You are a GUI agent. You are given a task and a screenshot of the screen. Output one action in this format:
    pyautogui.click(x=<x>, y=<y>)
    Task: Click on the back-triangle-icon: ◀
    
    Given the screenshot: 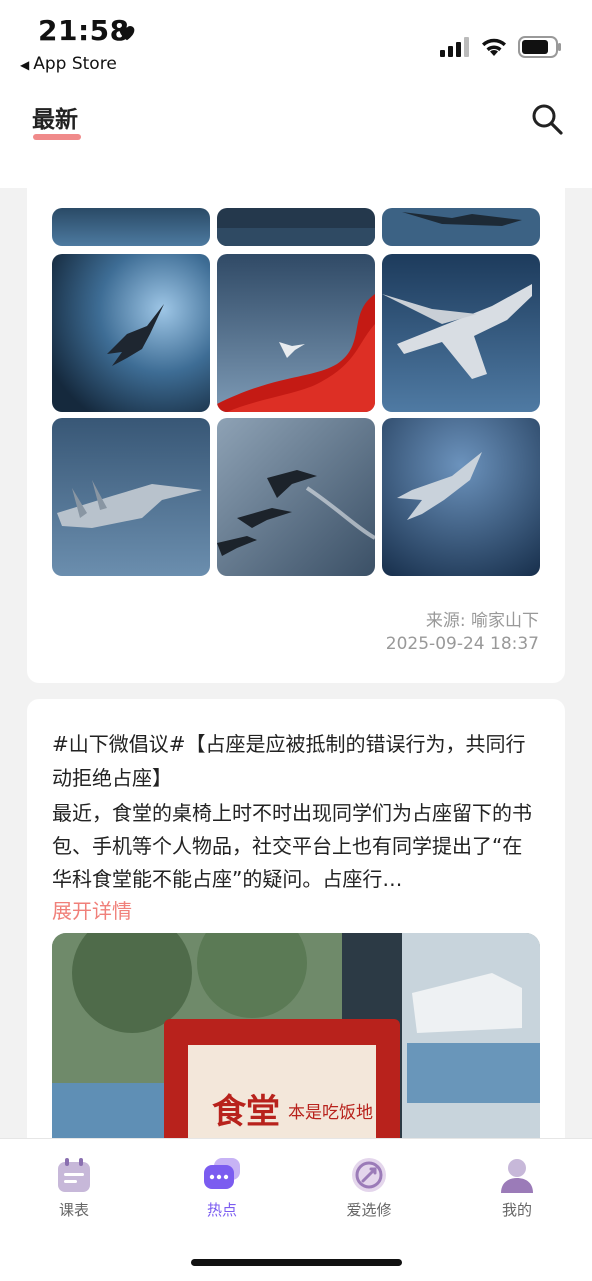 What is the action you would take?
    pyautogui.click(x=25, y=65)
    